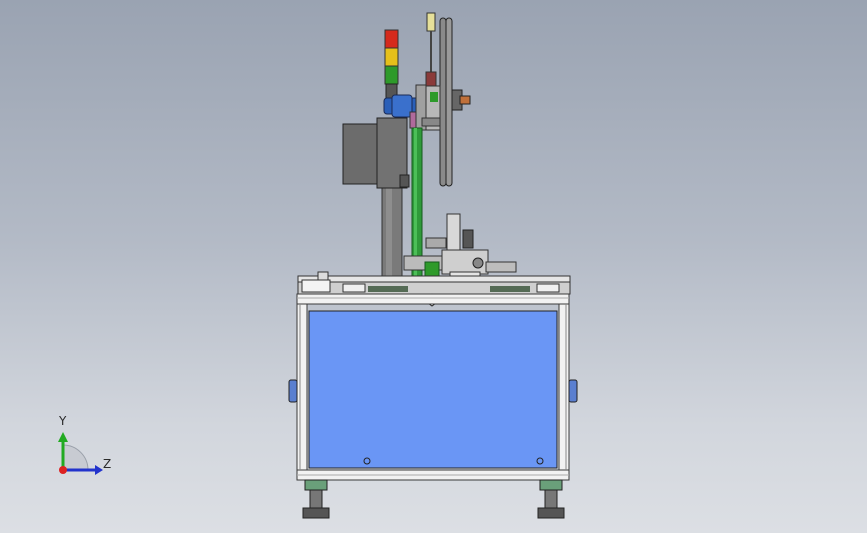  Describe the element at coordinates (417, 213) in the screenshot. I see `green-rod` at that location.